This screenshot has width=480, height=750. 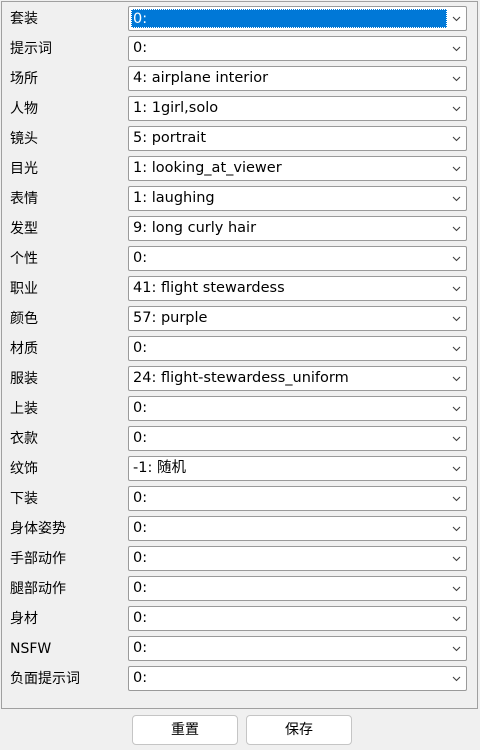 What do you see at coordinates (38, 529) in the screenshot?
I see `field-label: 身体姿势` at bounding box center [38, 529].